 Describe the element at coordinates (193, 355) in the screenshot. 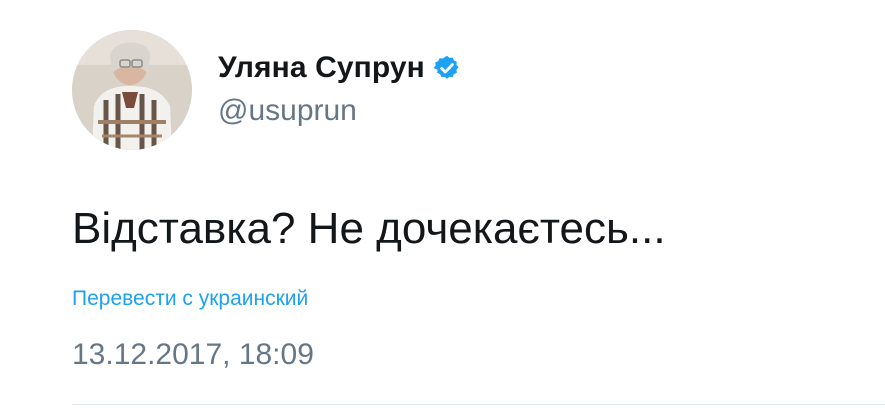

I see `tweet-timestamp: 13.12.2017, 18:09` at that location.